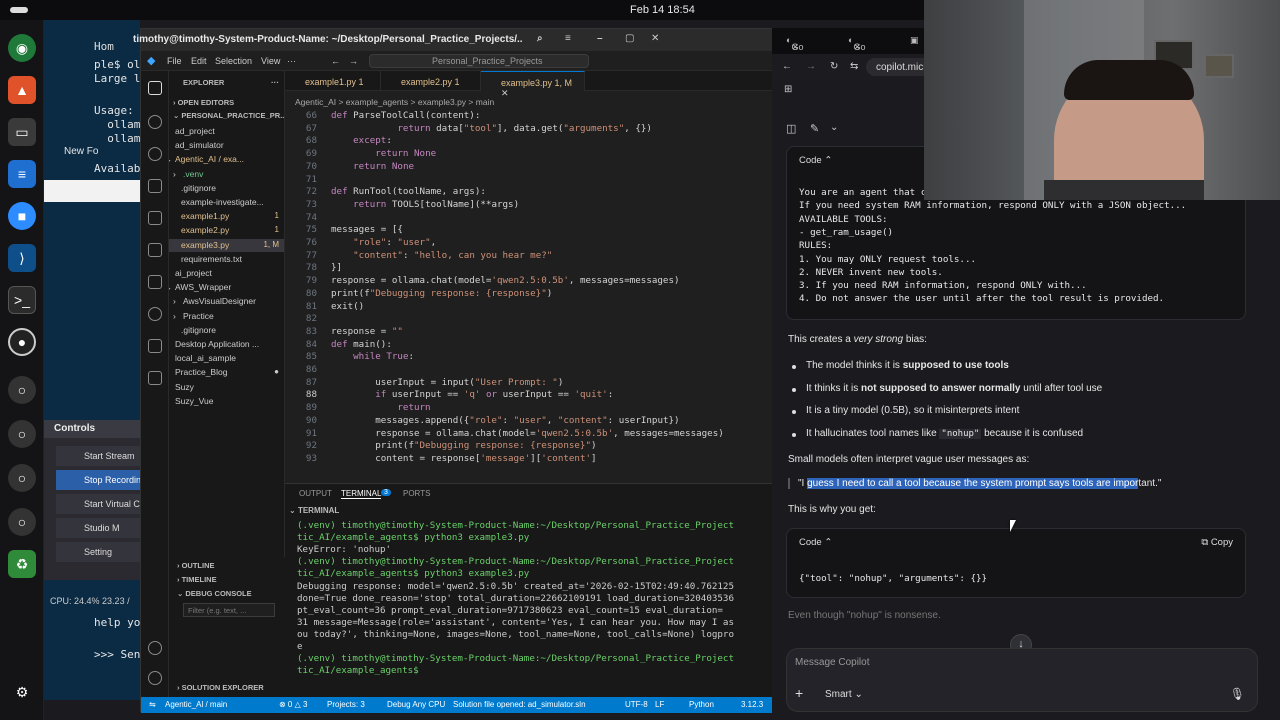 The image size is (1280, 720). What do you see at coordinates (81, 151) in the screenshot?
I see `new-folder-label: New Fo` at bounding box center [81, 151].